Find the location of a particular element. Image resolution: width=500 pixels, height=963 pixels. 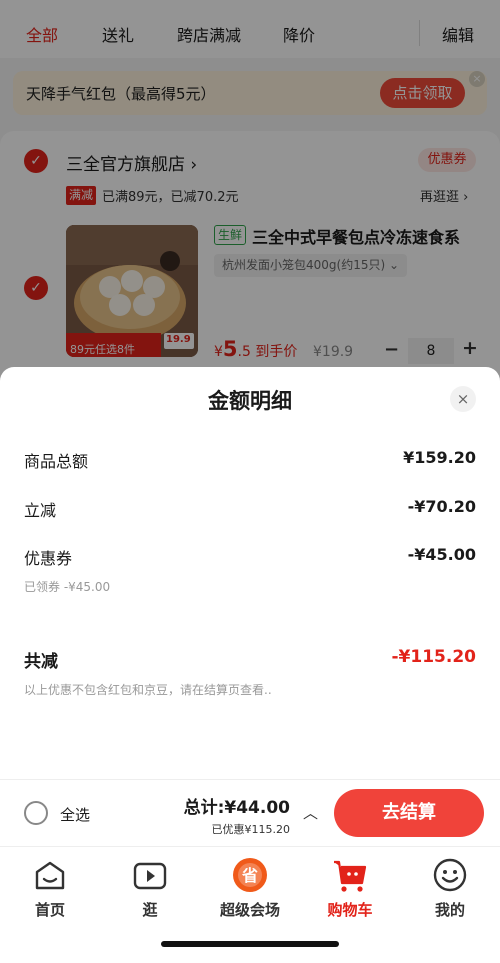

tabbar-item-super-venue: 省 超级会场 is located at coordinates (250, 886).